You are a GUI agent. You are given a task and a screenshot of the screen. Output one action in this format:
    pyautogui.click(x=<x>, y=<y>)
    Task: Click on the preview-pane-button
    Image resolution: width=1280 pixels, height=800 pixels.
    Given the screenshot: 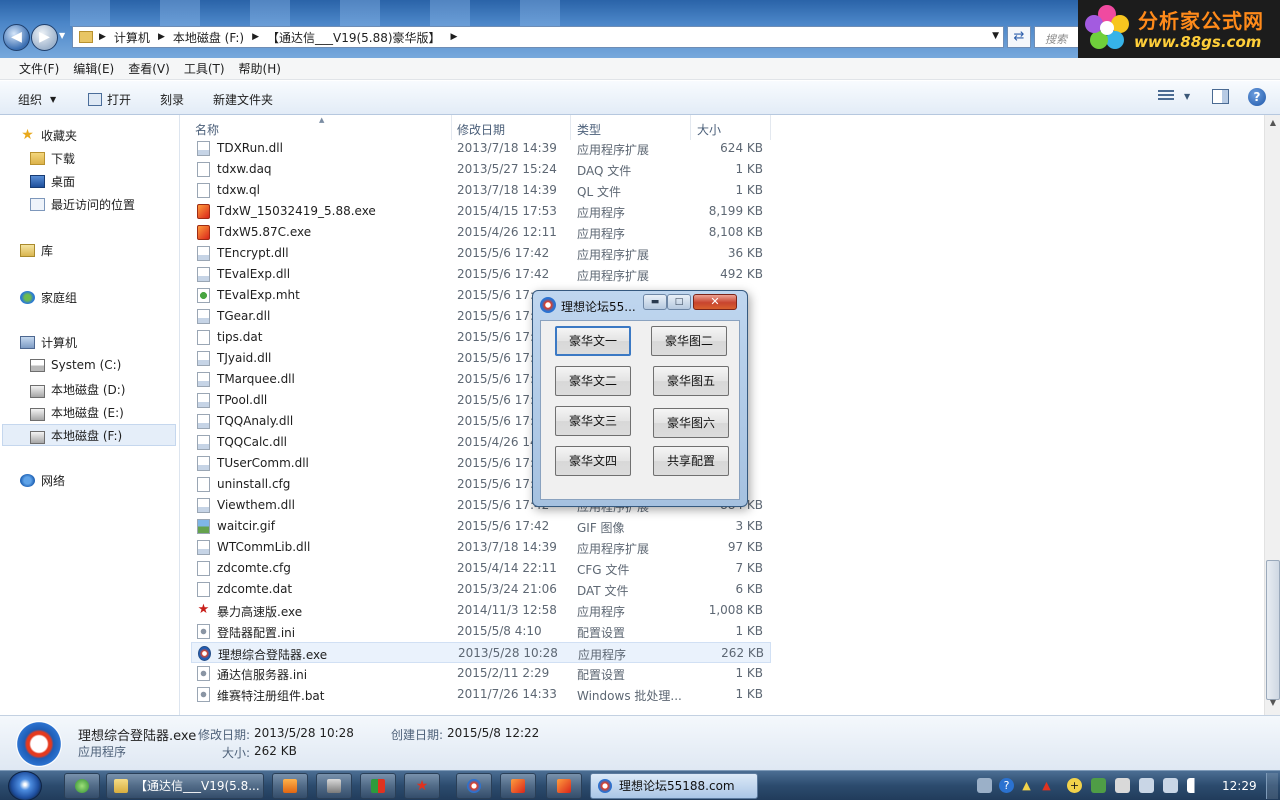 What is the action you would take?
    pyautogui.click(x=1220, y=96)
    